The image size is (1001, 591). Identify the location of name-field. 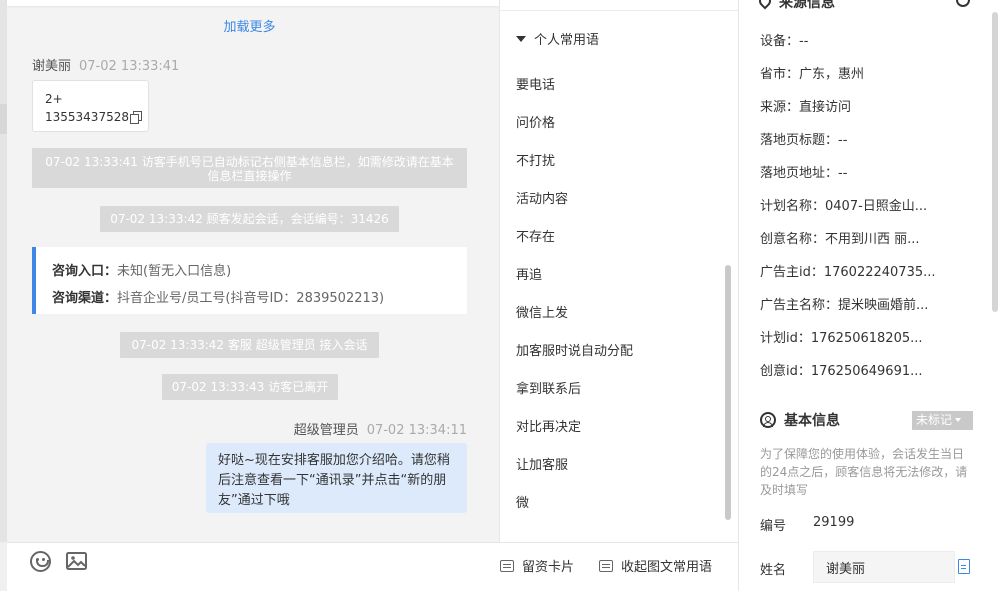
(884, 567).